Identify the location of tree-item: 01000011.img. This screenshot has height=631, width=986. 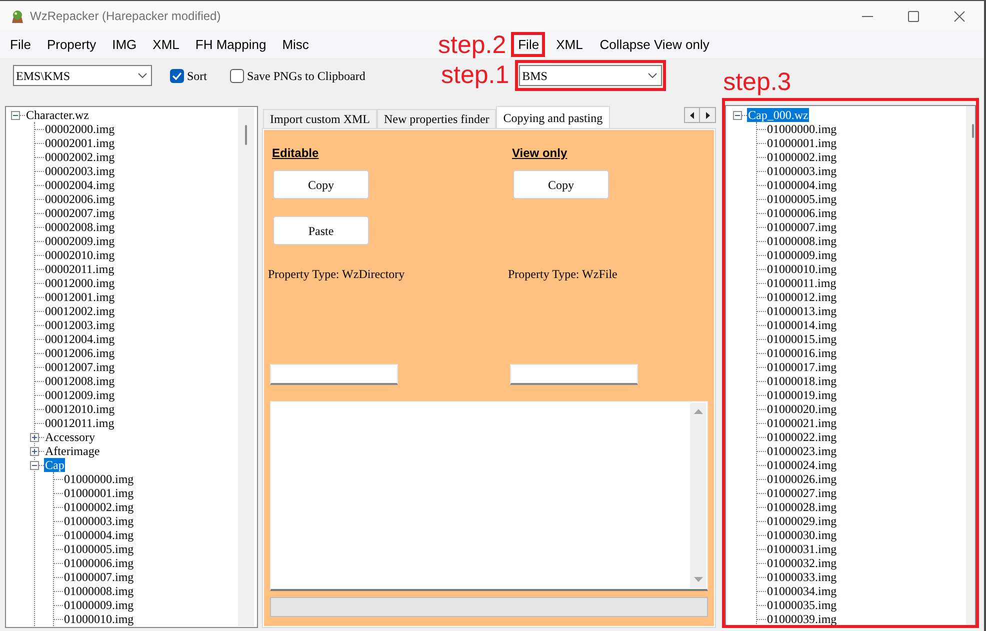
(802, 283).